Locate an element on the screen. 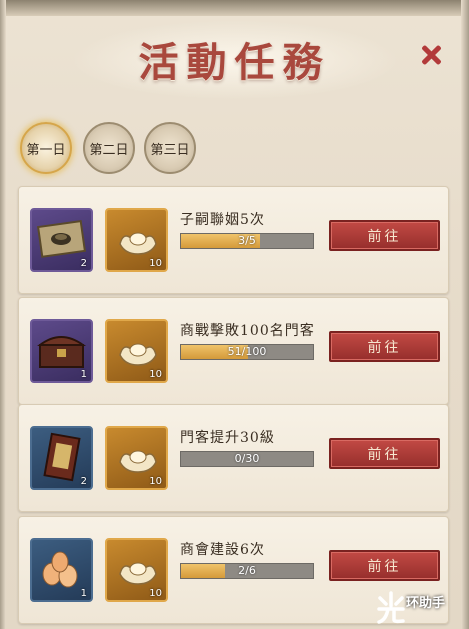  tab-day-1: 第一日 is located at coordinates (46, 148).